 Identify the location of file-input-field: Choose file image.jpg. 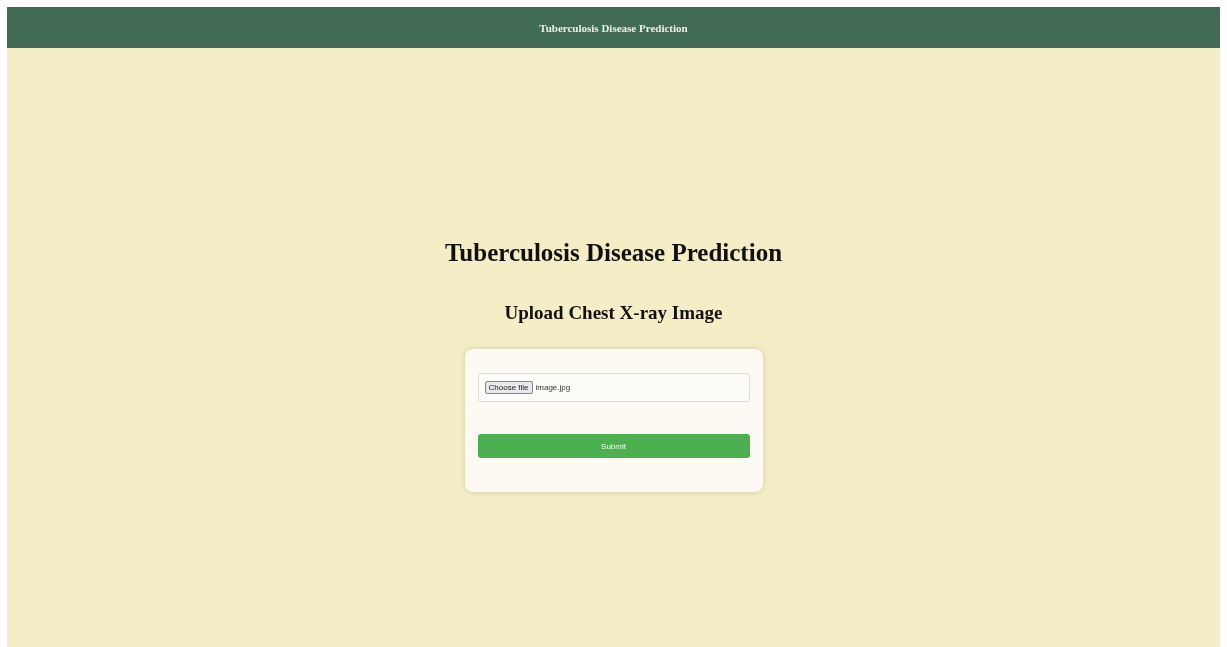
(613, 387).